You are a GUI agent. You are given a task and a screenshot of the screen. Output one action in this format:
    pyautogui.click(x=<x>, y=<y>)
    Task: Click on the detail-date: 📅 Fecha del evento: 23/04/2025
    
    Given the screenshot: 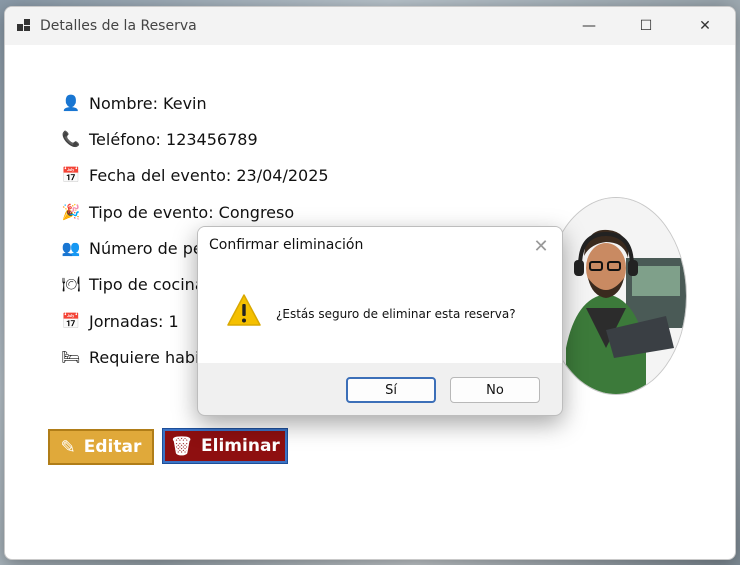 What is the action you would take?
    pyautogui.click(x=195, y=175)
    